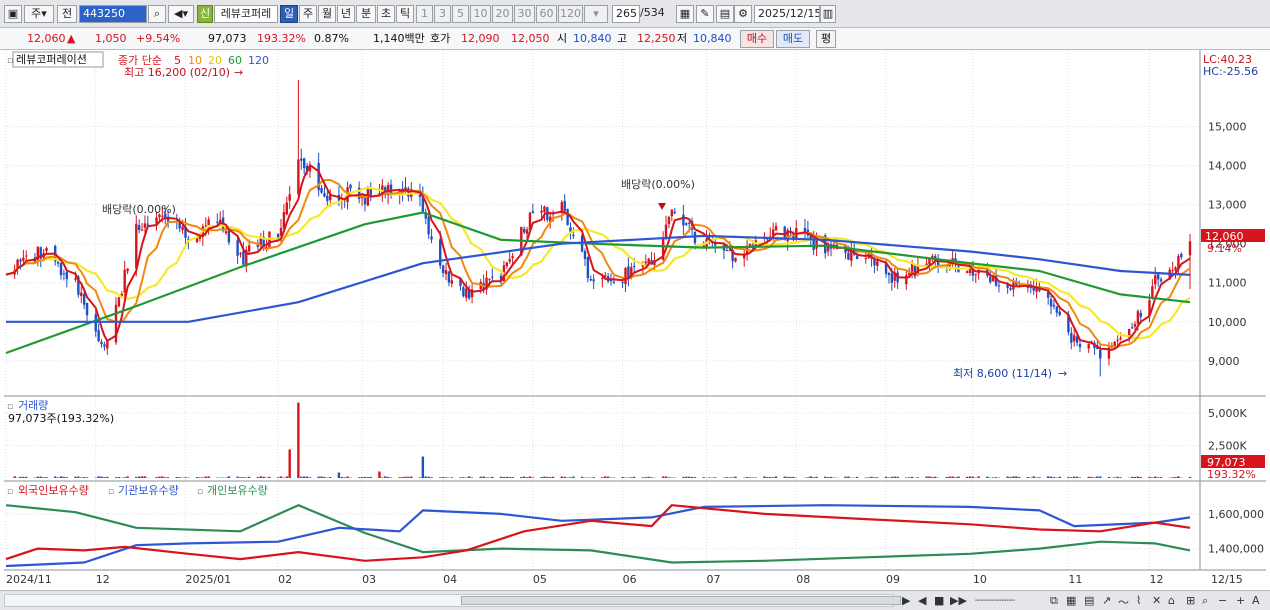 The height and width of the screenshot is (610, 1270). What do you see at coordinates (793, 39) in the screenshot?
I see `sell-button: 매도` at bounding box center [793, 39].